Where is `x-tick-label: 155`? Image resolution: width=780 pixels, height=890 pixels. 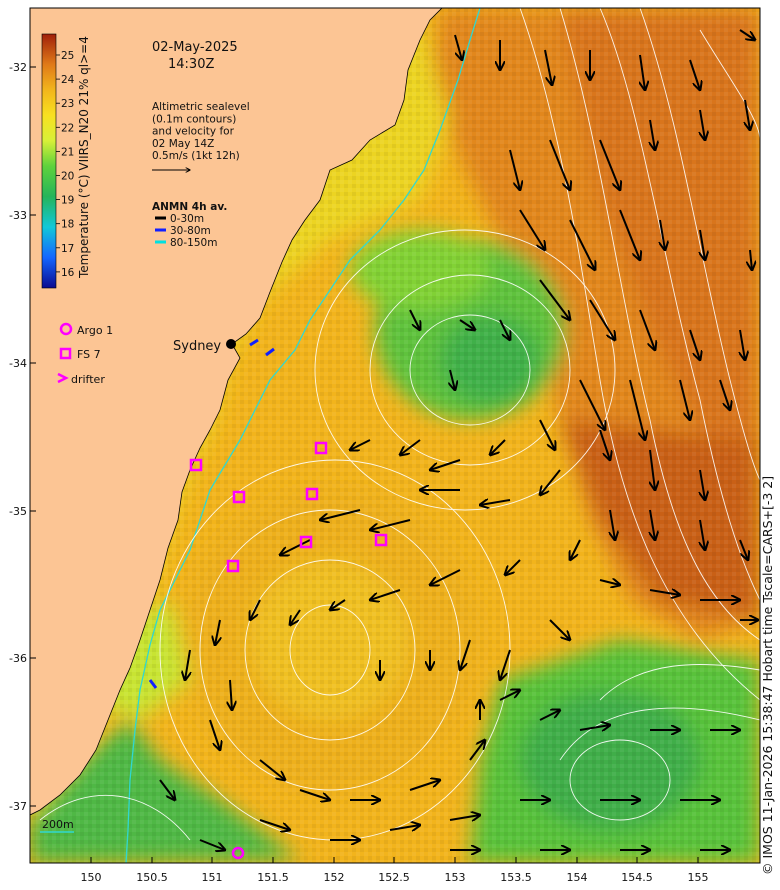
x-tick-label: 155 is located at coordinates (698, 877).